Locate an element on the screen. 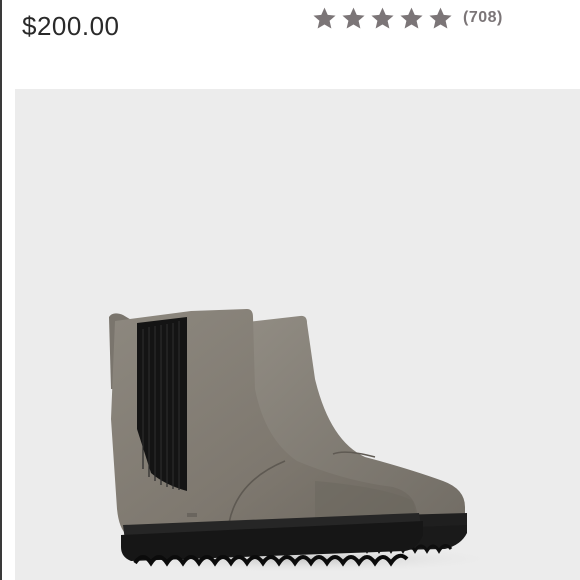 Image resolution: width=580 pixels, height=580 pixels. left-border is located at coordinates (1, 290).